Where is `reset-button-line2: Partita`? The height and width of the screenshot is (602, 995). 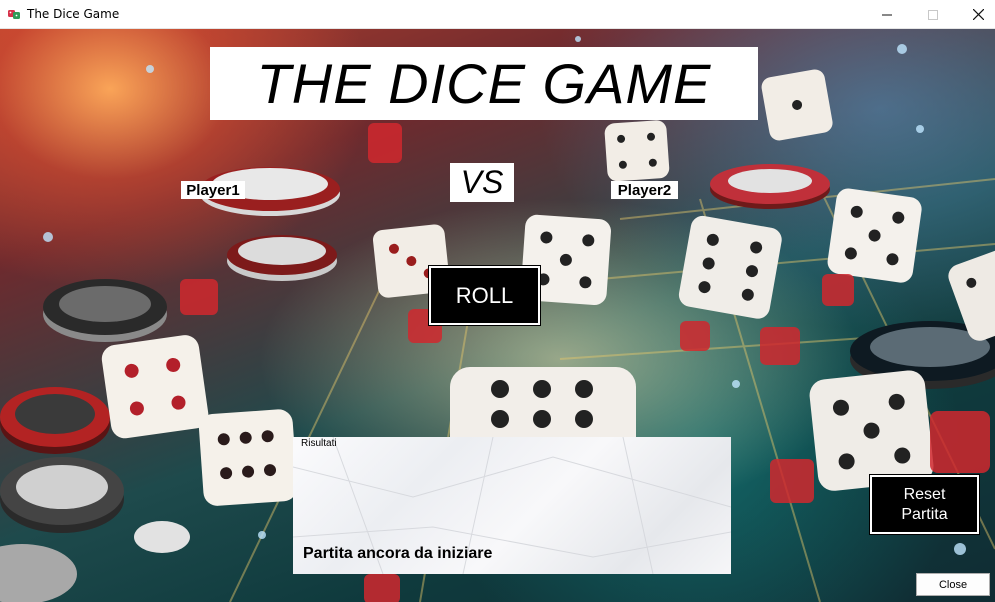
reset-button-line2: Partita is located at coordinates (924, 514).